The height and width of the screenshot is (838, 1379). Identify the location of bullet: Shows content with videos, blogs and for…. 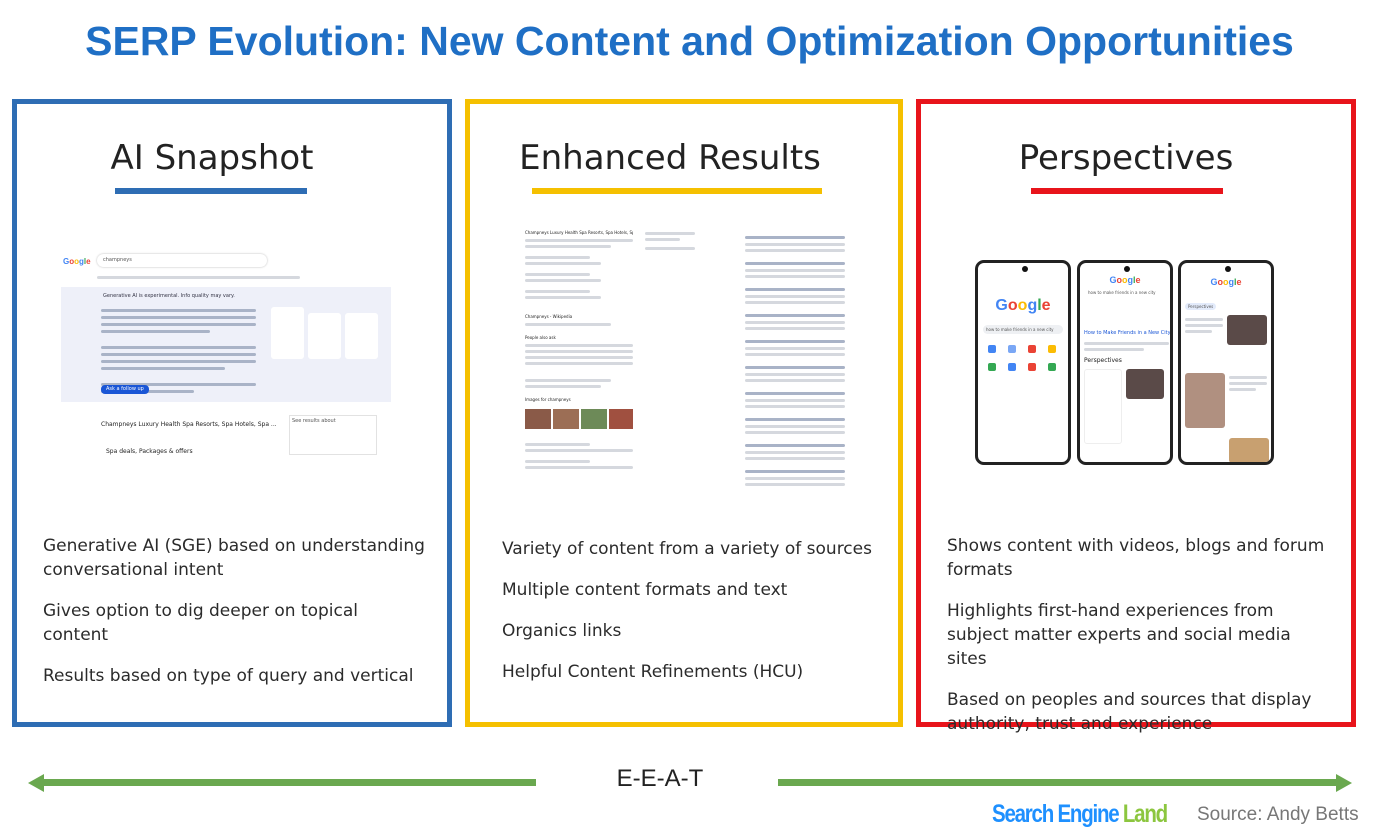
(1136, 558).